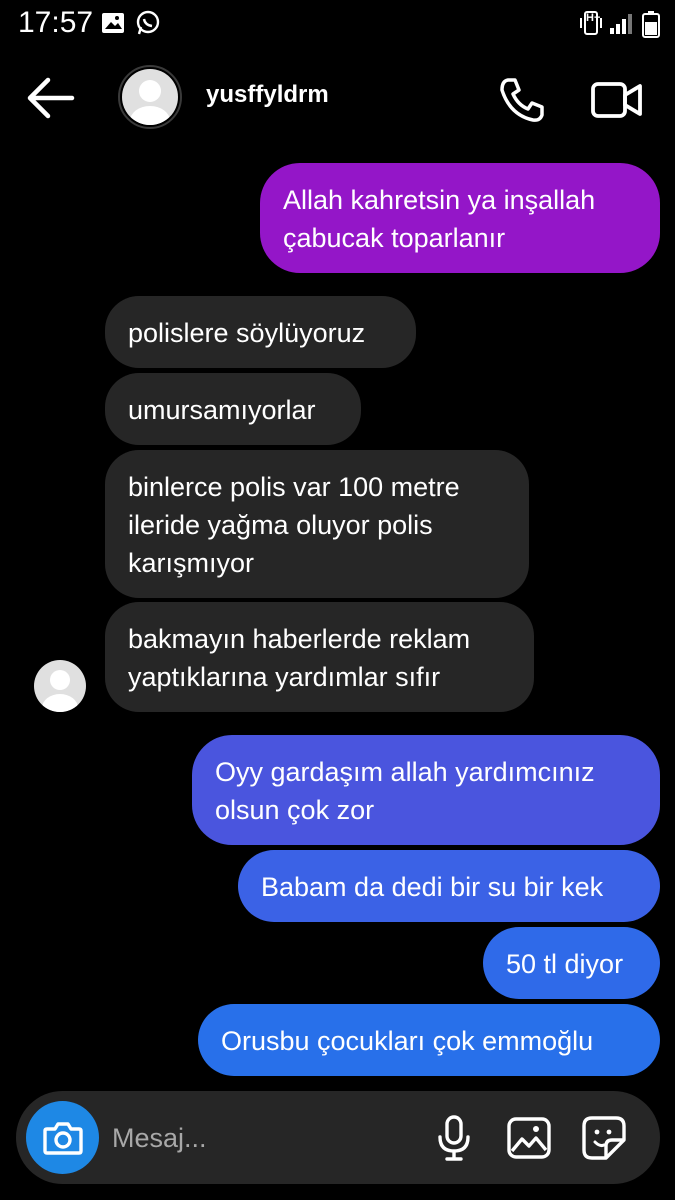  Describe the element at coordinates (337, 24) in the screenshot. I see `status-bar: 17:57 H+` at that location.